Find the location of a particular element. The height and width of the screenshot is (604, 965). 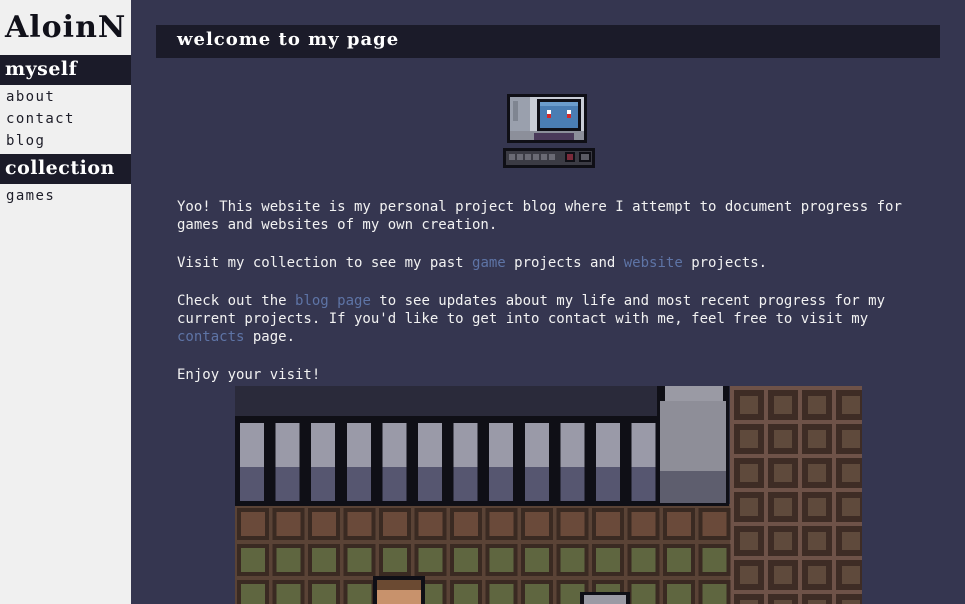

text-segment: page. is located at coordinates (270, 337).